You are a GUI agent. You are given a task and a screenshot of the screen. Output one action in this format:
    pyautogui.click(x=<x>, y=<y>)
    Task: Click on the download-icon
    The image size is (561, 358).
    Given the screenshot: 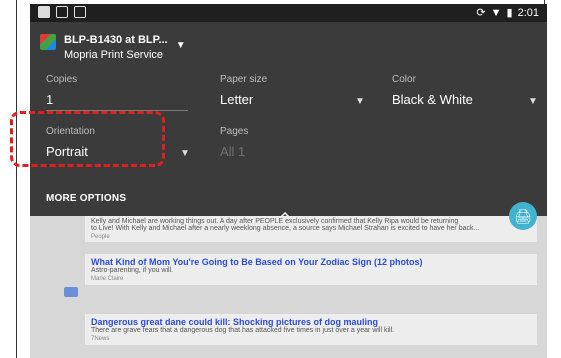 What is the action you would take?
    pyautogui.click(x=80, y=12)
    